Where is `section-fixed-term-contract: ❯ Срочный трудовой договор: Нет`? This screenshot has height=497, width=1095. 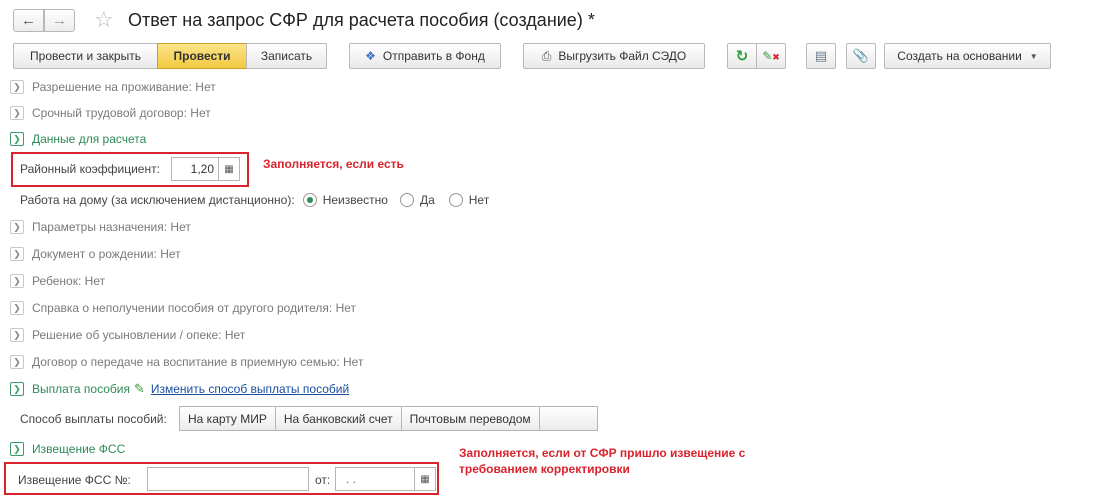
section-fixed-term-contract: ❯ Срочный трудовой договор: Нет is located at coordinates (110, 113).